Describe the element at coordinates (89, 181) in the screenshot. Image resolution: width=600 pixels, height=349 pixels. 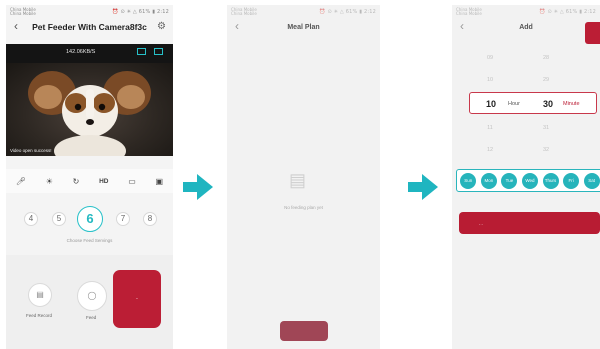
I see `video-controls: 🎤︎ ☀︎ ↻ HD ▭ ▣` at that location.